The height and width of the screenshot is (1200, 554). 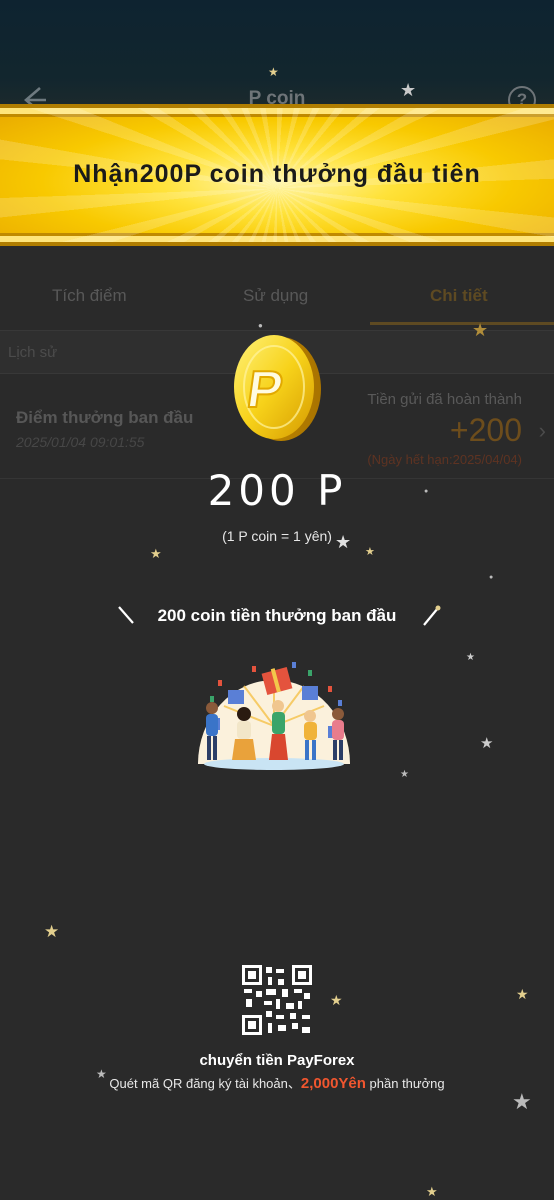 What do you see at coordinates (105, 417) in the screenshot?
I see `record-title: Điểm thưởng ban đầu` at bounding box center [105, 417].